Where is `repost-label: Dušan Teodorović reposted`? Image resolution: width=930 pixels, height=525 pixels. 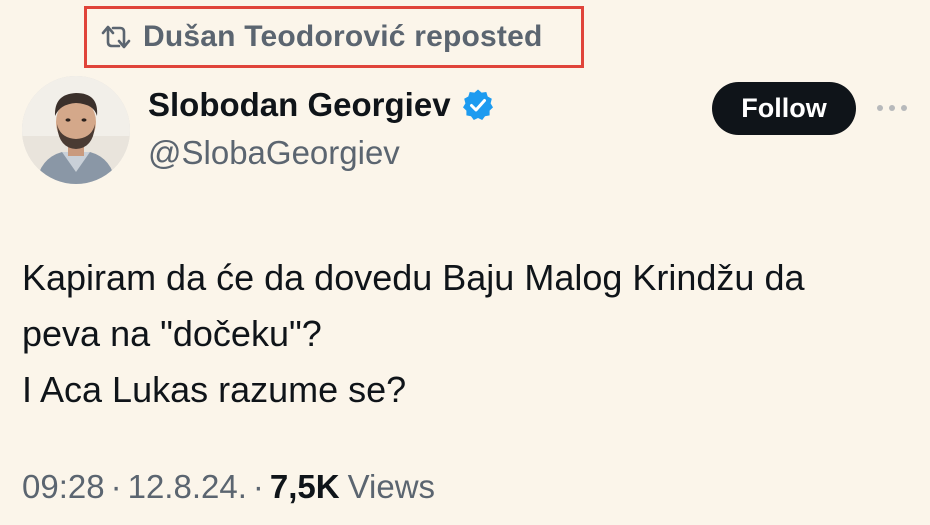
repost-label: Dušan Teodorović reposted is located at coordinates (343, 37).